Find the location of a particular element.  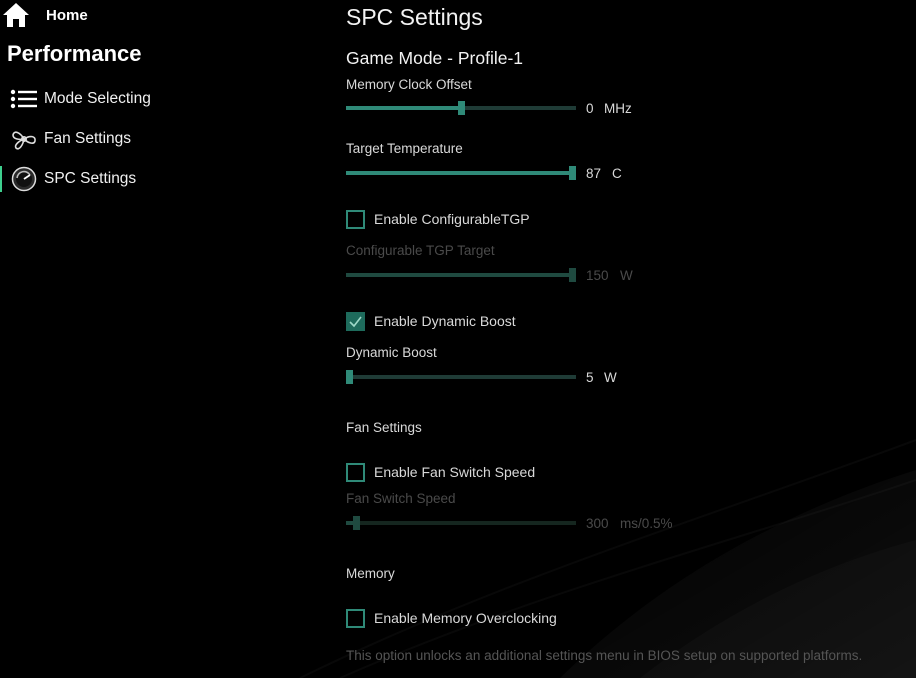

memory-clock-offset-unit: MHz is located at coordinates (618, 108).